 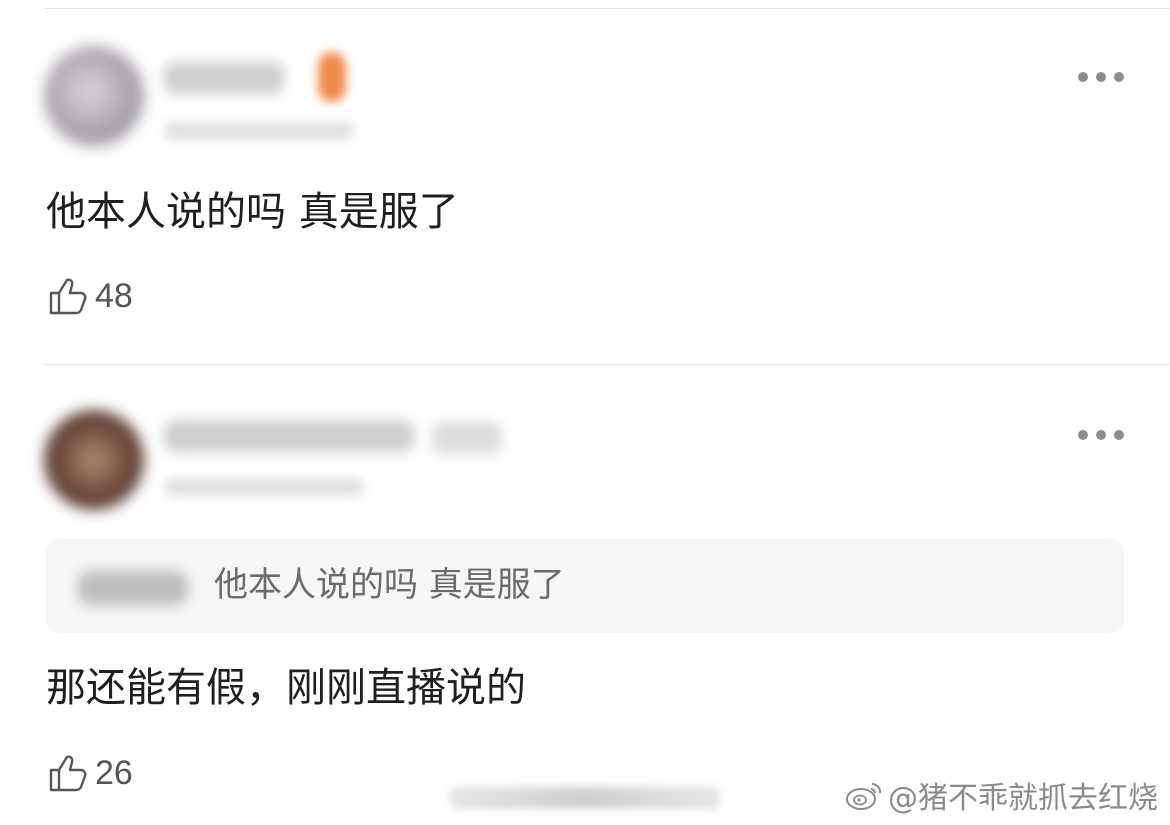 I want to click on top-divider, so click(x=607, y=8).